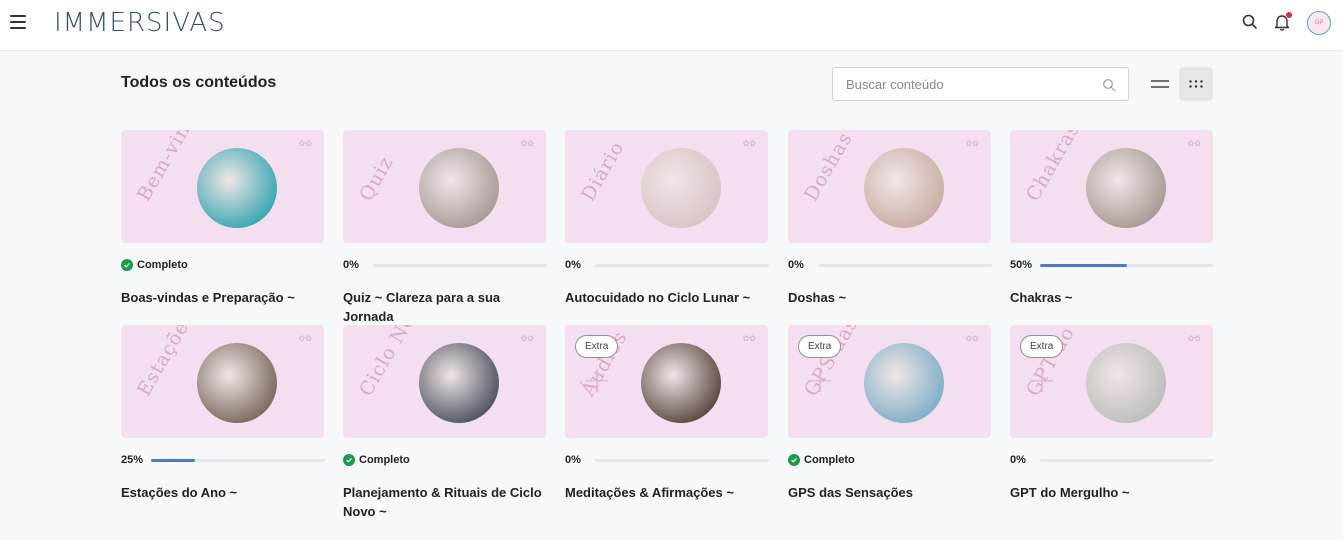 The image size is (1343, 540). What do you see at coordinates (1053, 167) in the screenshot?
I see `thumbnail-arc-text: Chakras` at bounding box center [1053, 167].